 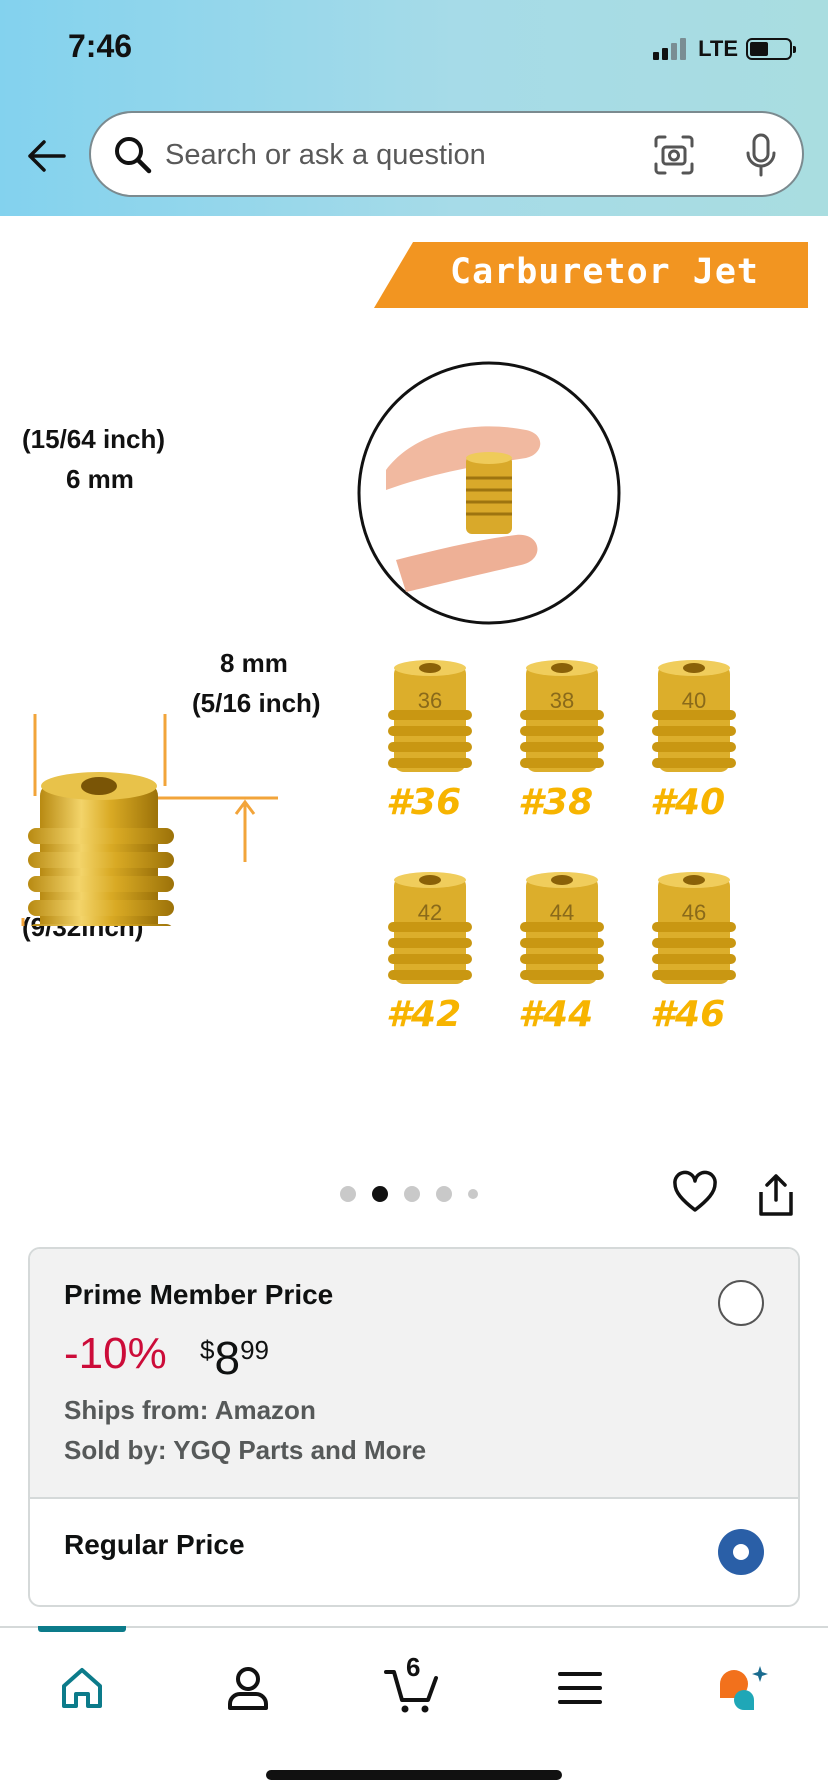 I want to click on sold-by: Sold by: YGQ Parts and More, so click(x=245, y=1450).